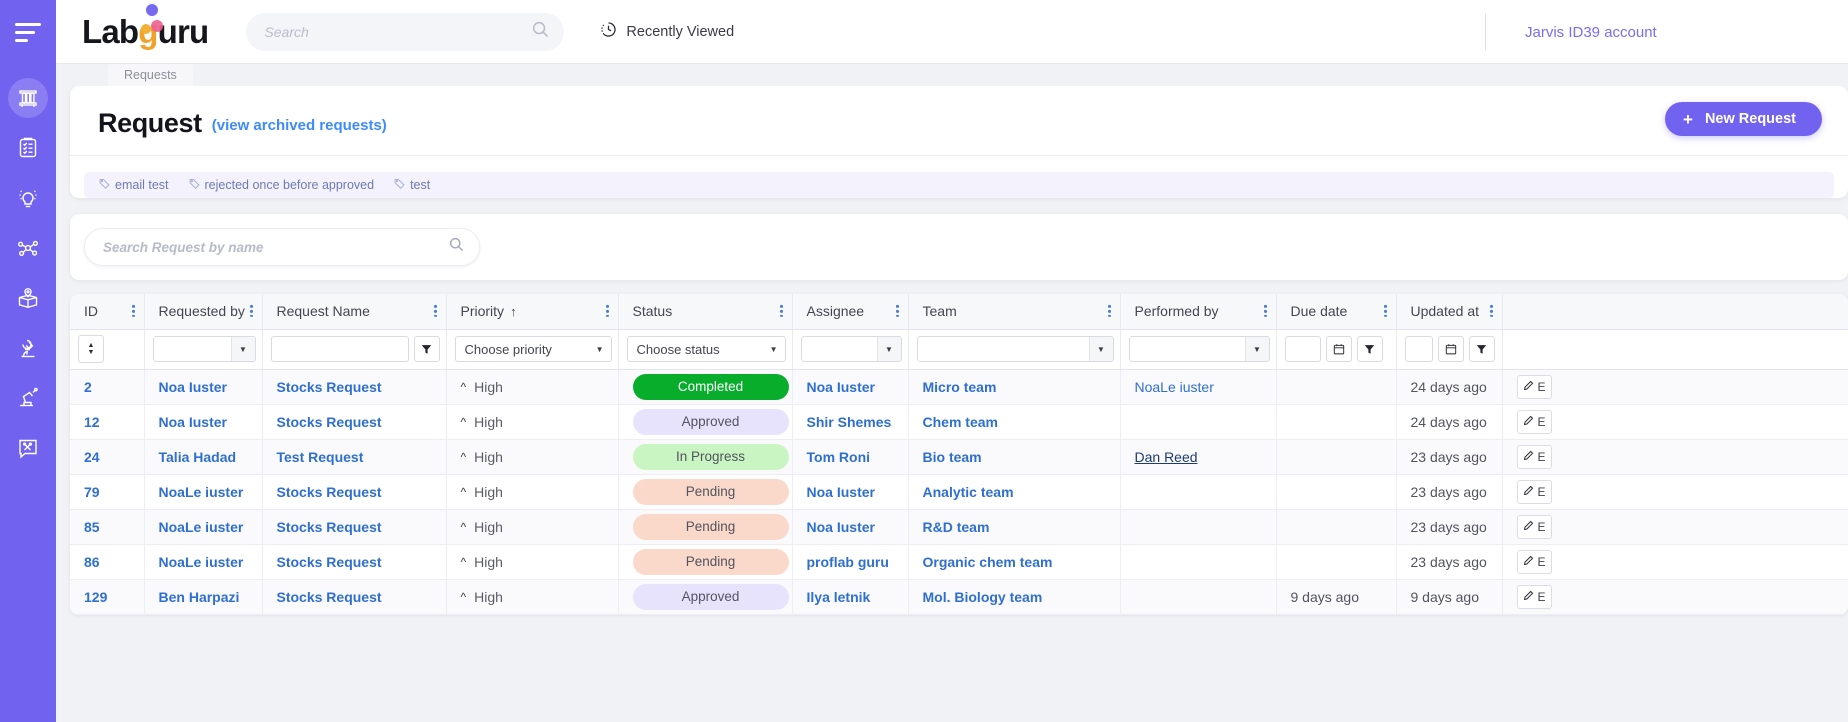 Image resolution: width=1848 pixels, height=722 pixels. What do you see at coordinates (1449, 312) in the screenshot?
I see `column-header-updated-at: Updated at` at bounding box center [1449, 312].